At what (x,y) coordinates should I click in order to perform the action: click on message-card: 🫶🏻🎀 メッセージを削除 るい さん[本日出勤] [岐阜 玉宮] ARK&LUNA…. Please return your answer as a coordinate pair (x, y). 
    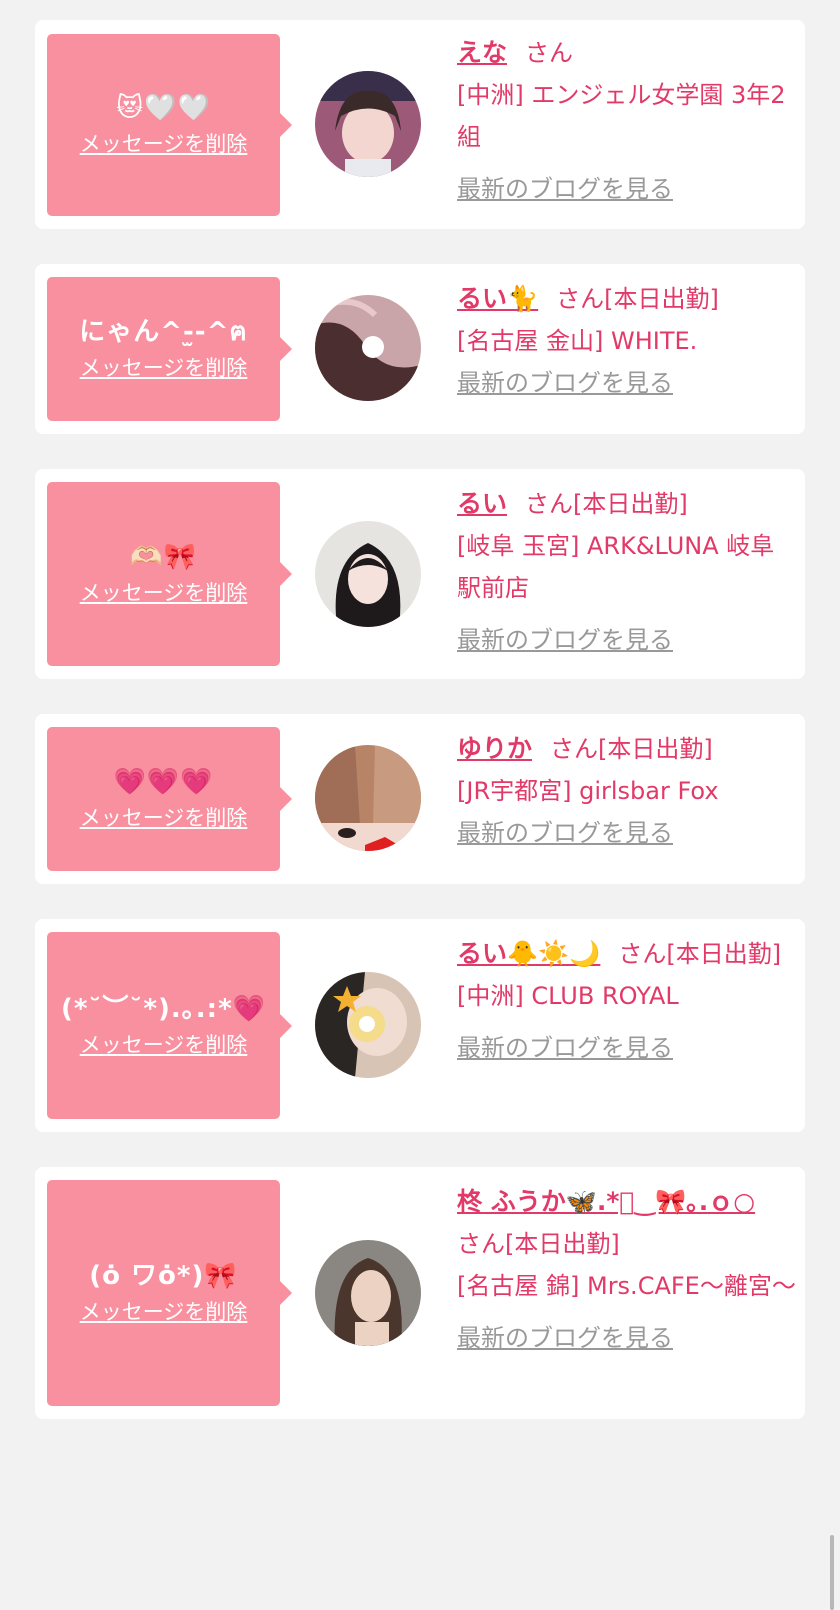
    Looking at the image, I should click on (420, 574).